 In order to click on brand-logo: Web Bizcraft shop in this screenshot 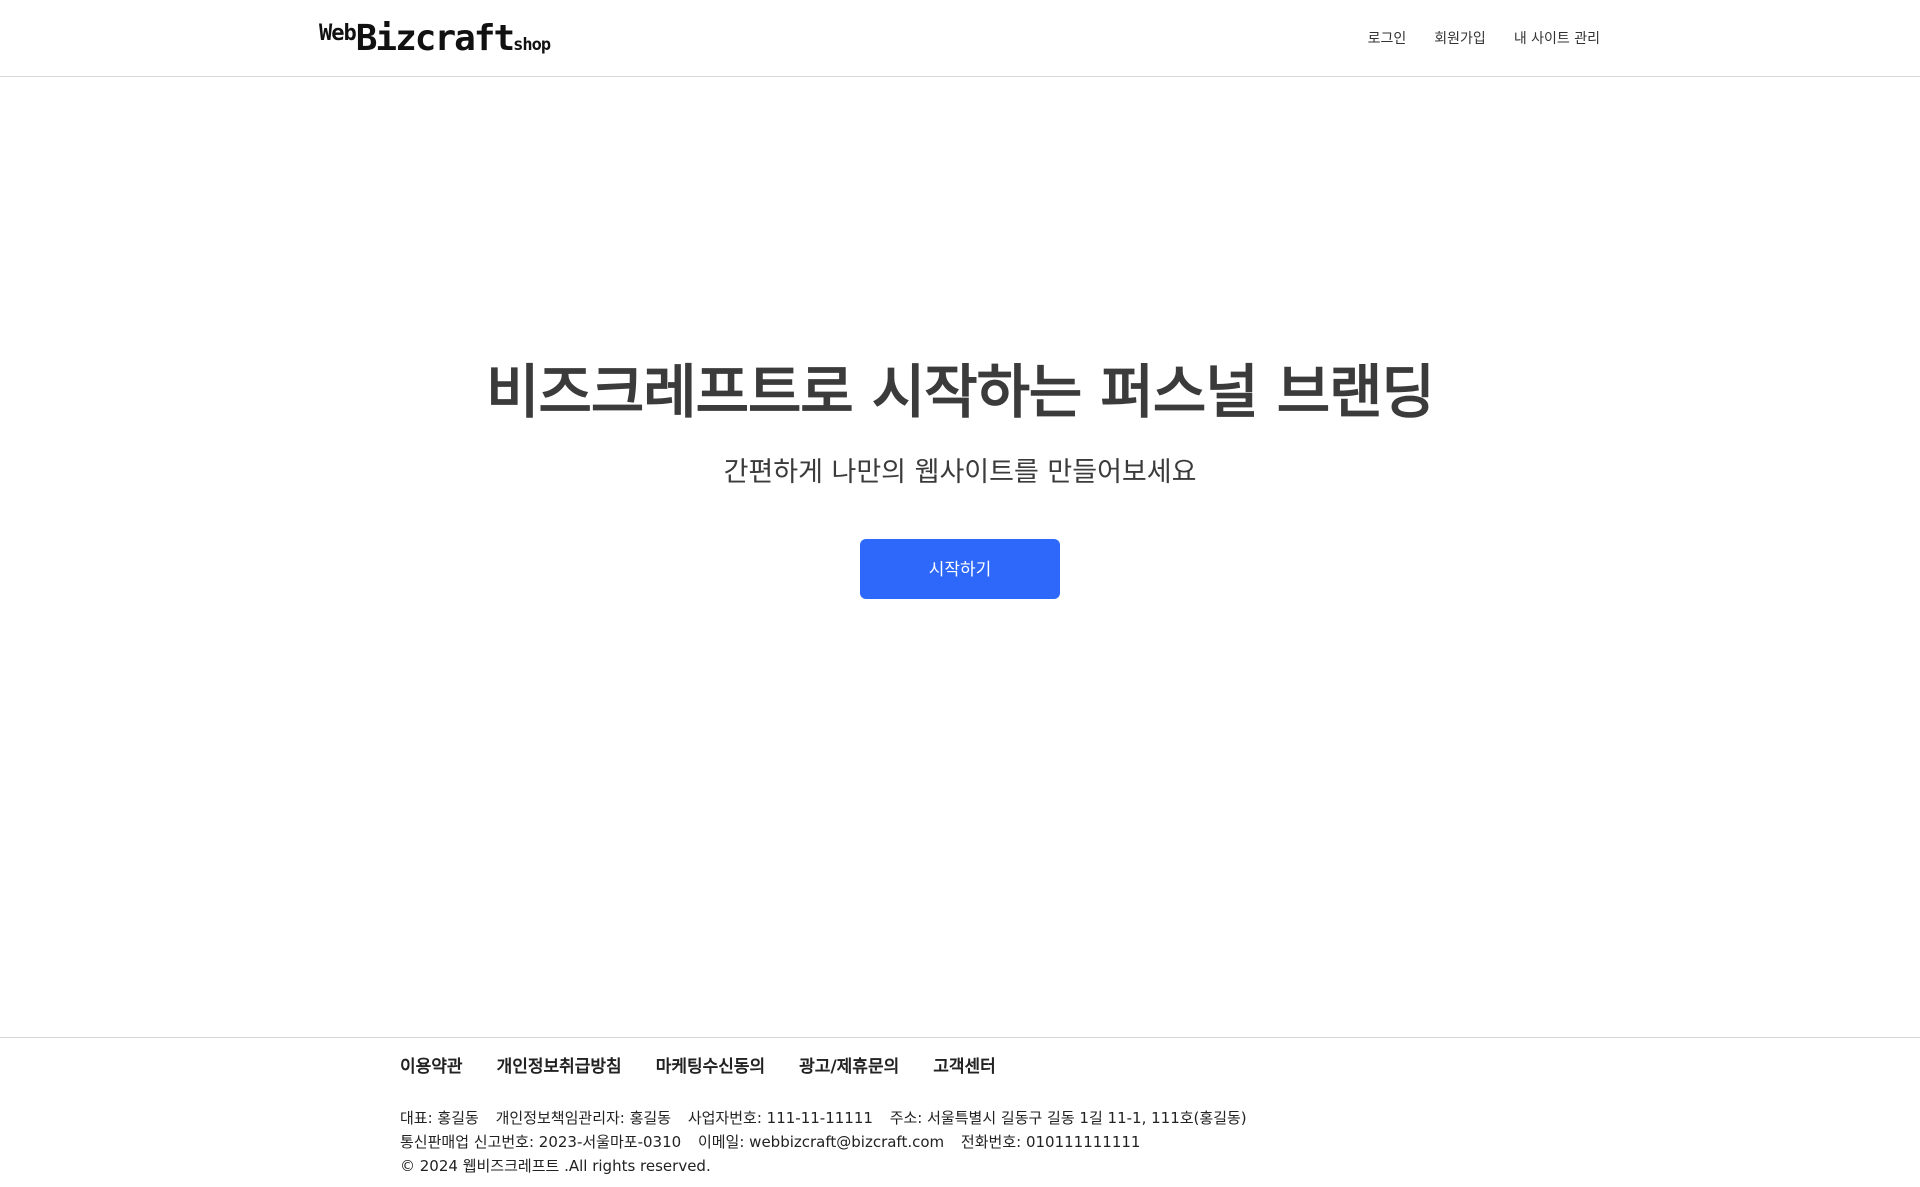, I will do `click(435, 38)`.